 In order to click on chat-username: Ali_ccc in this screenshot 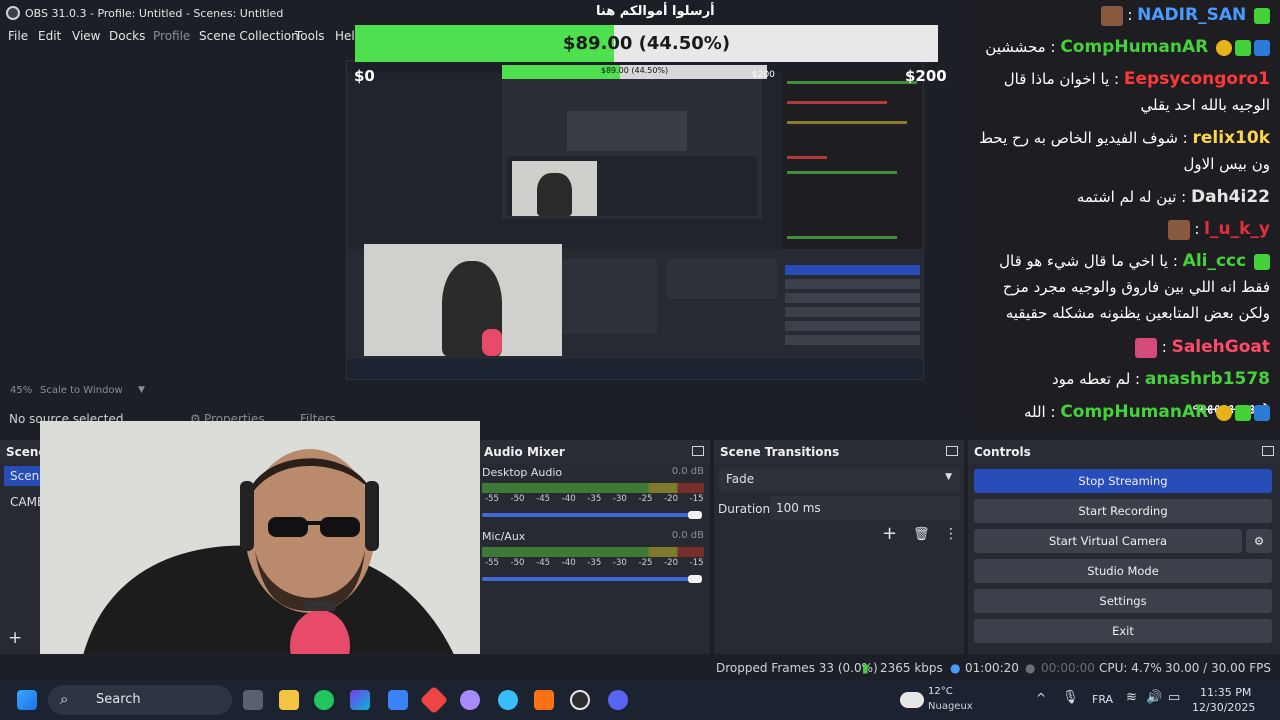, I will do `click(1214, 261)`.